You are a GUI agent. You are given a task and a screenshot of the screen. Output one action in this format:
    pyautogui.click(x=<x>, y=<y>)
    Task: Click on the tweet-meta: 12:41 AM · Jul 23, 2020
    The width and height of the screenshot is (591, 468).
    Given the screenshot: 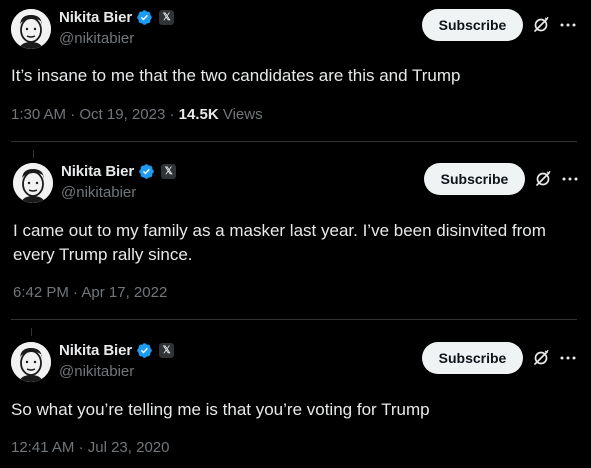 What is the action you would take?
    pyautogui.click(x=90, y=447)
    